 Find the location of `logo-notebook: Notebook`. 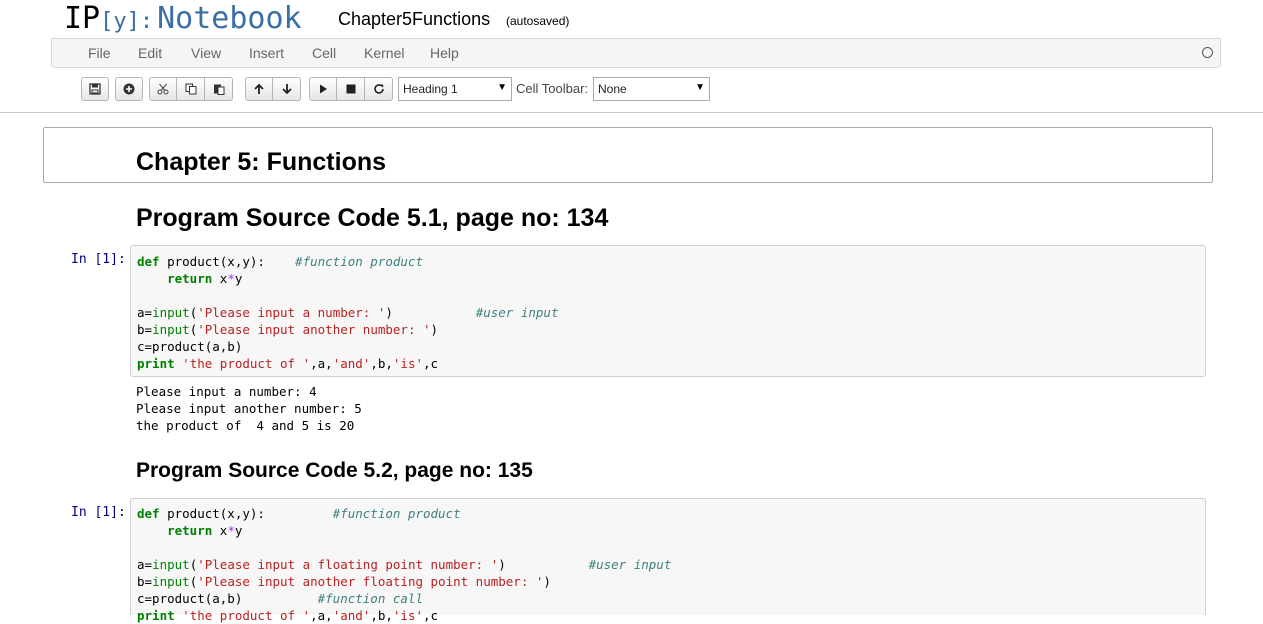

logo-notebook: Notebook is located at coordinates (229, 18).